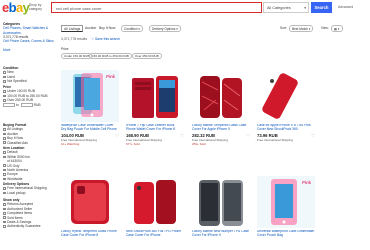  Describe the element at coordinates (73, 135) in the screenshot. I see `product-price: 104.00 RUB` at that location.